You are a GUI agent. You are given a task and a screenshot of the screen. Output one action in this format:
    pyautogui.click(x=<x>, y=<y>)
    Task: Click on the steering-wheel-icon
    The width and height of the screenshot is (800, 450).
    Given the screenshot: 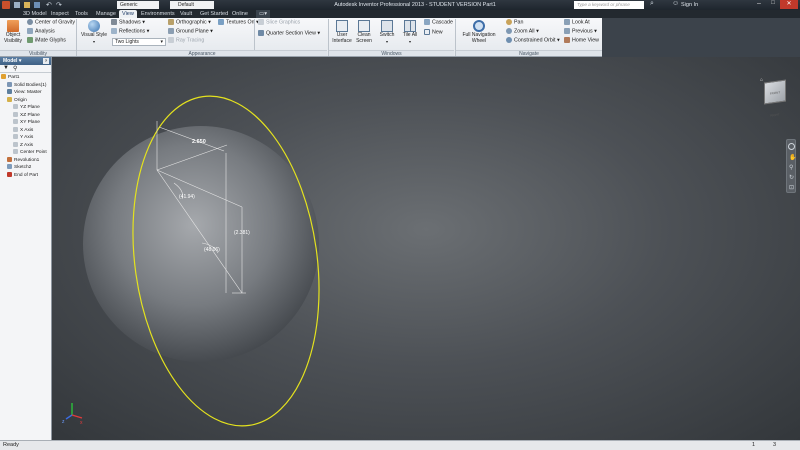 What is the action you would take?
    pyautogui.click(x=791, y=146)
    